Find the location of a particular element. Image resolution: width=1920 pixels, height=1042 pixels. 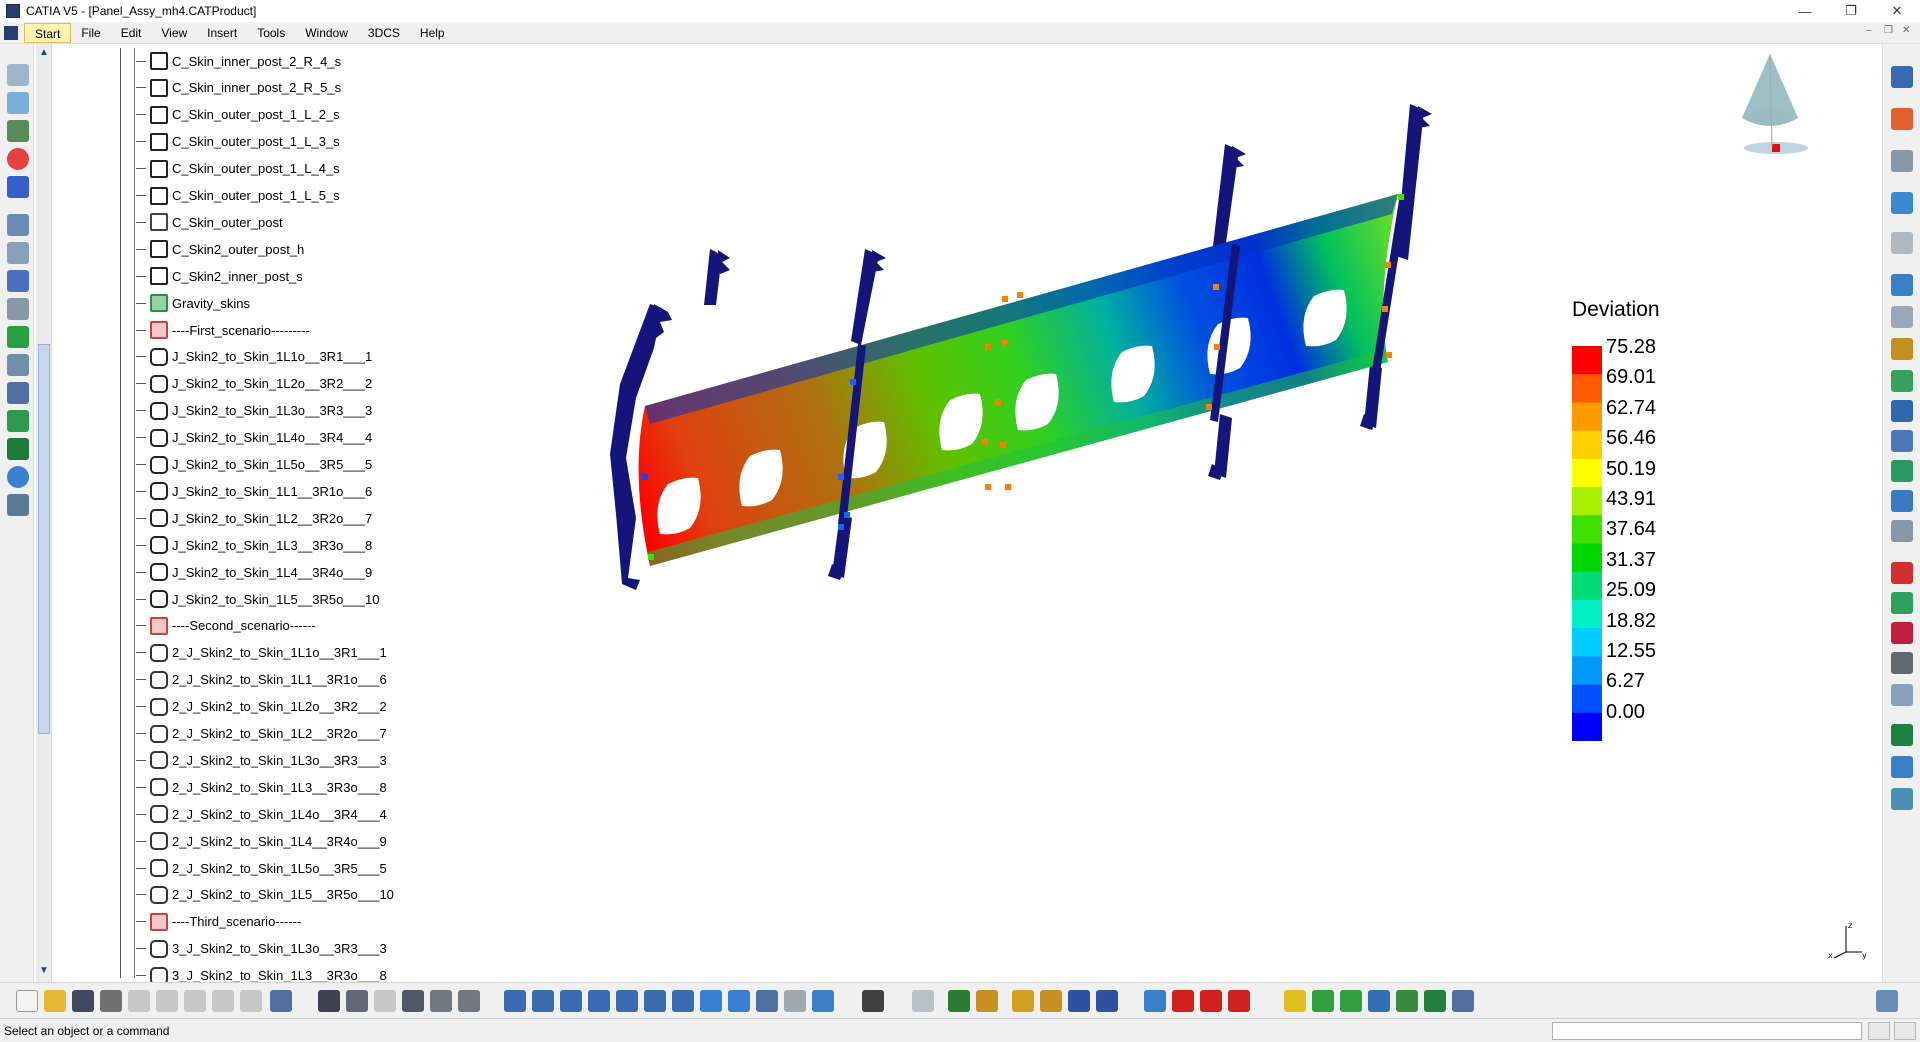

help-icon is located at coordinates (18, 477).